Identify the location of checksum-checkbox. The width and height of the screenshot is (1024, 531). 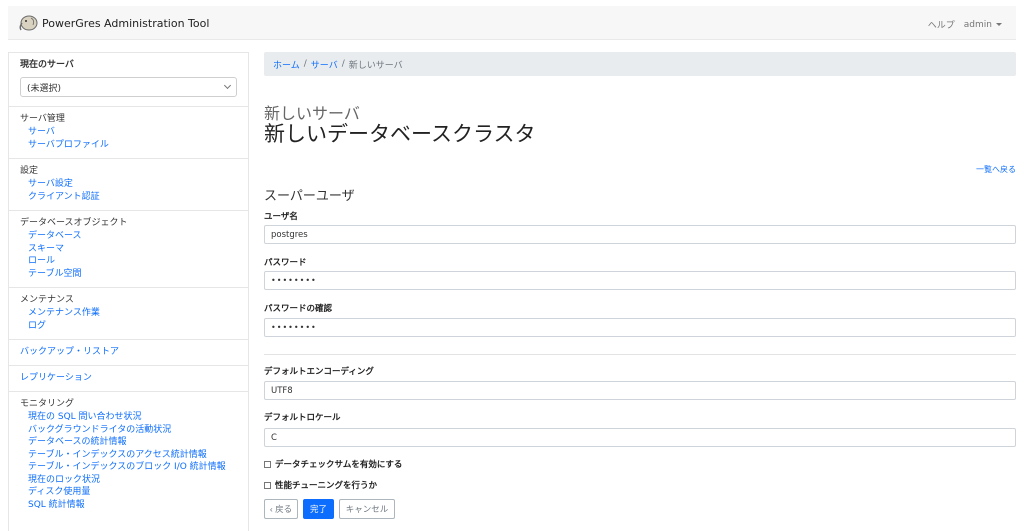
(267, 464).